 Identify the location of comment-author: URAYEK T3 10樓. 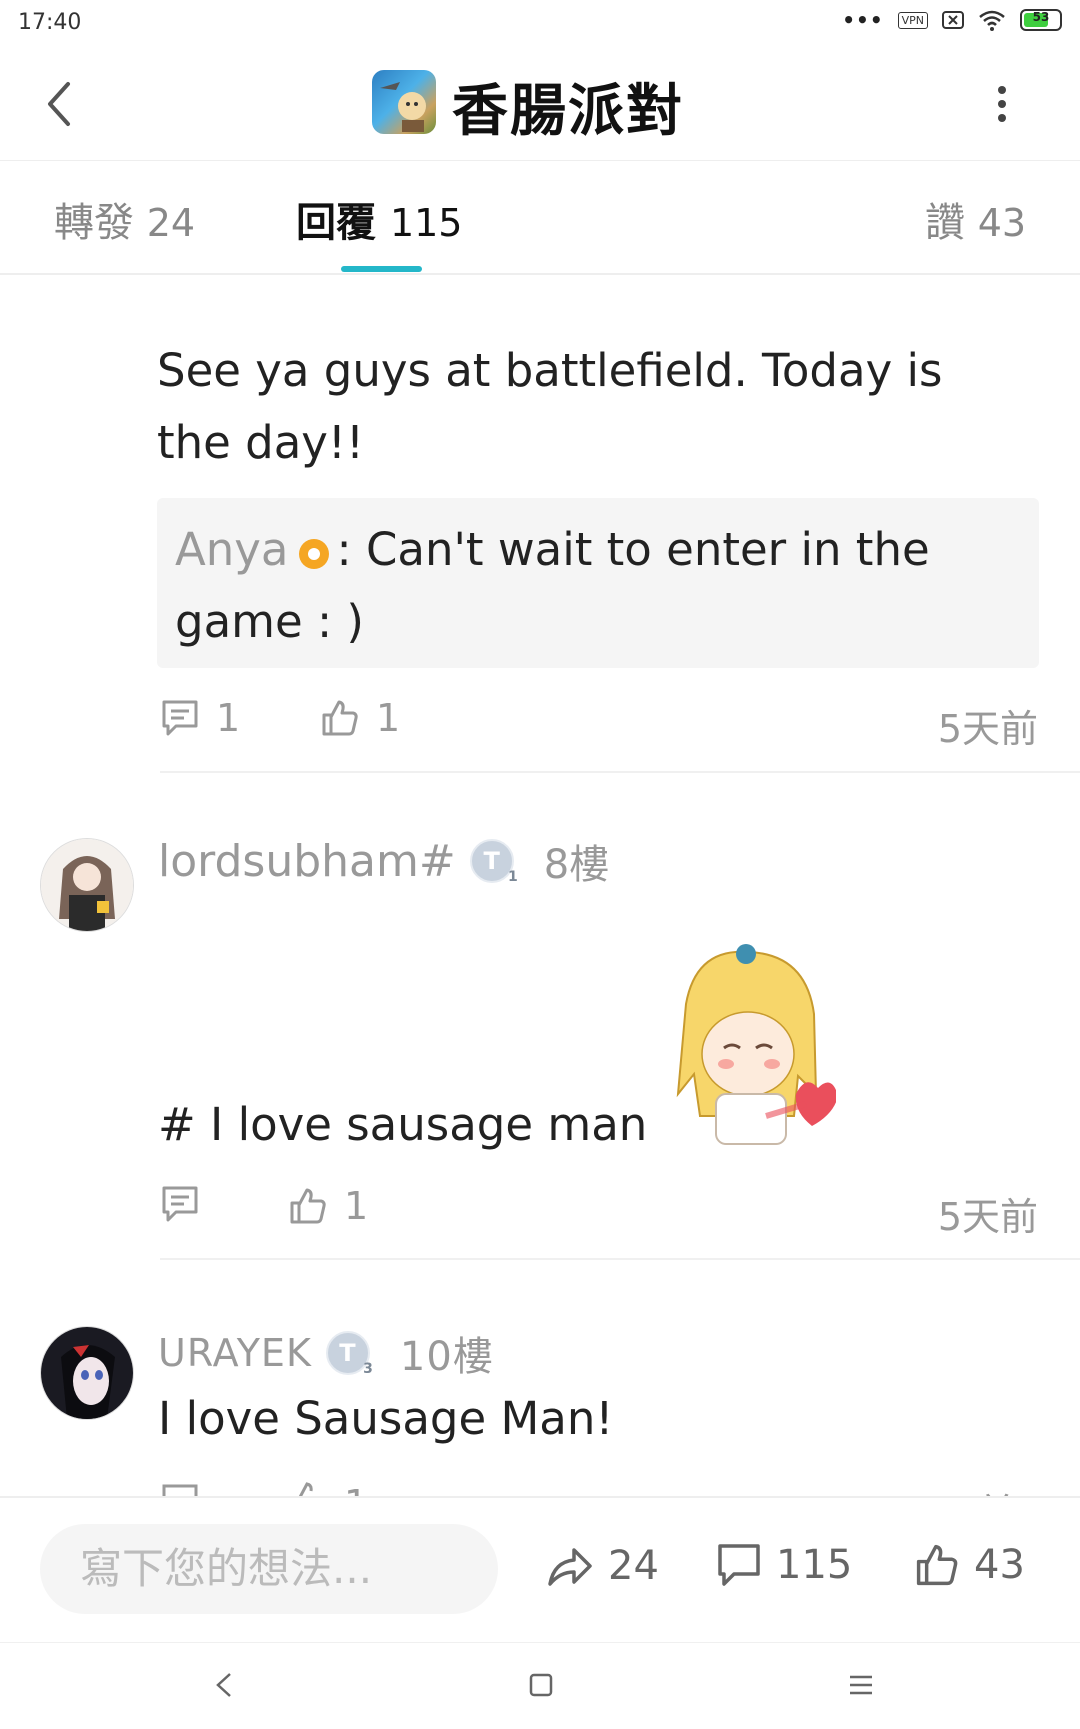
(326, 1353).